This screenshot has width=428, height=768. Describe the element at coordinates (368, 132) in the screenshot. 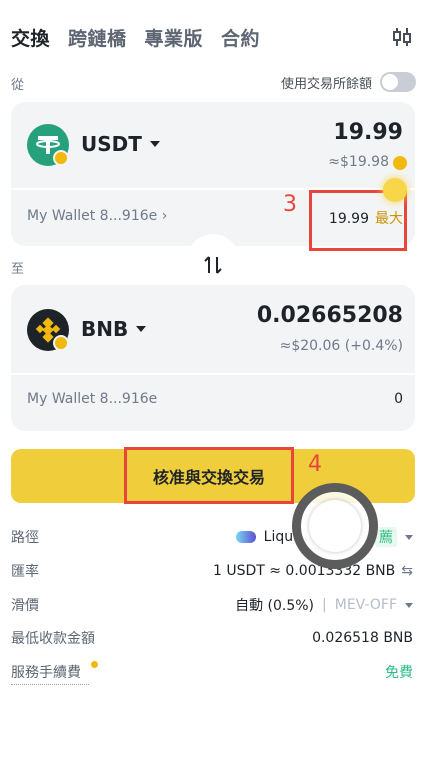

I see `from-amount-input: 19.99` at that location.